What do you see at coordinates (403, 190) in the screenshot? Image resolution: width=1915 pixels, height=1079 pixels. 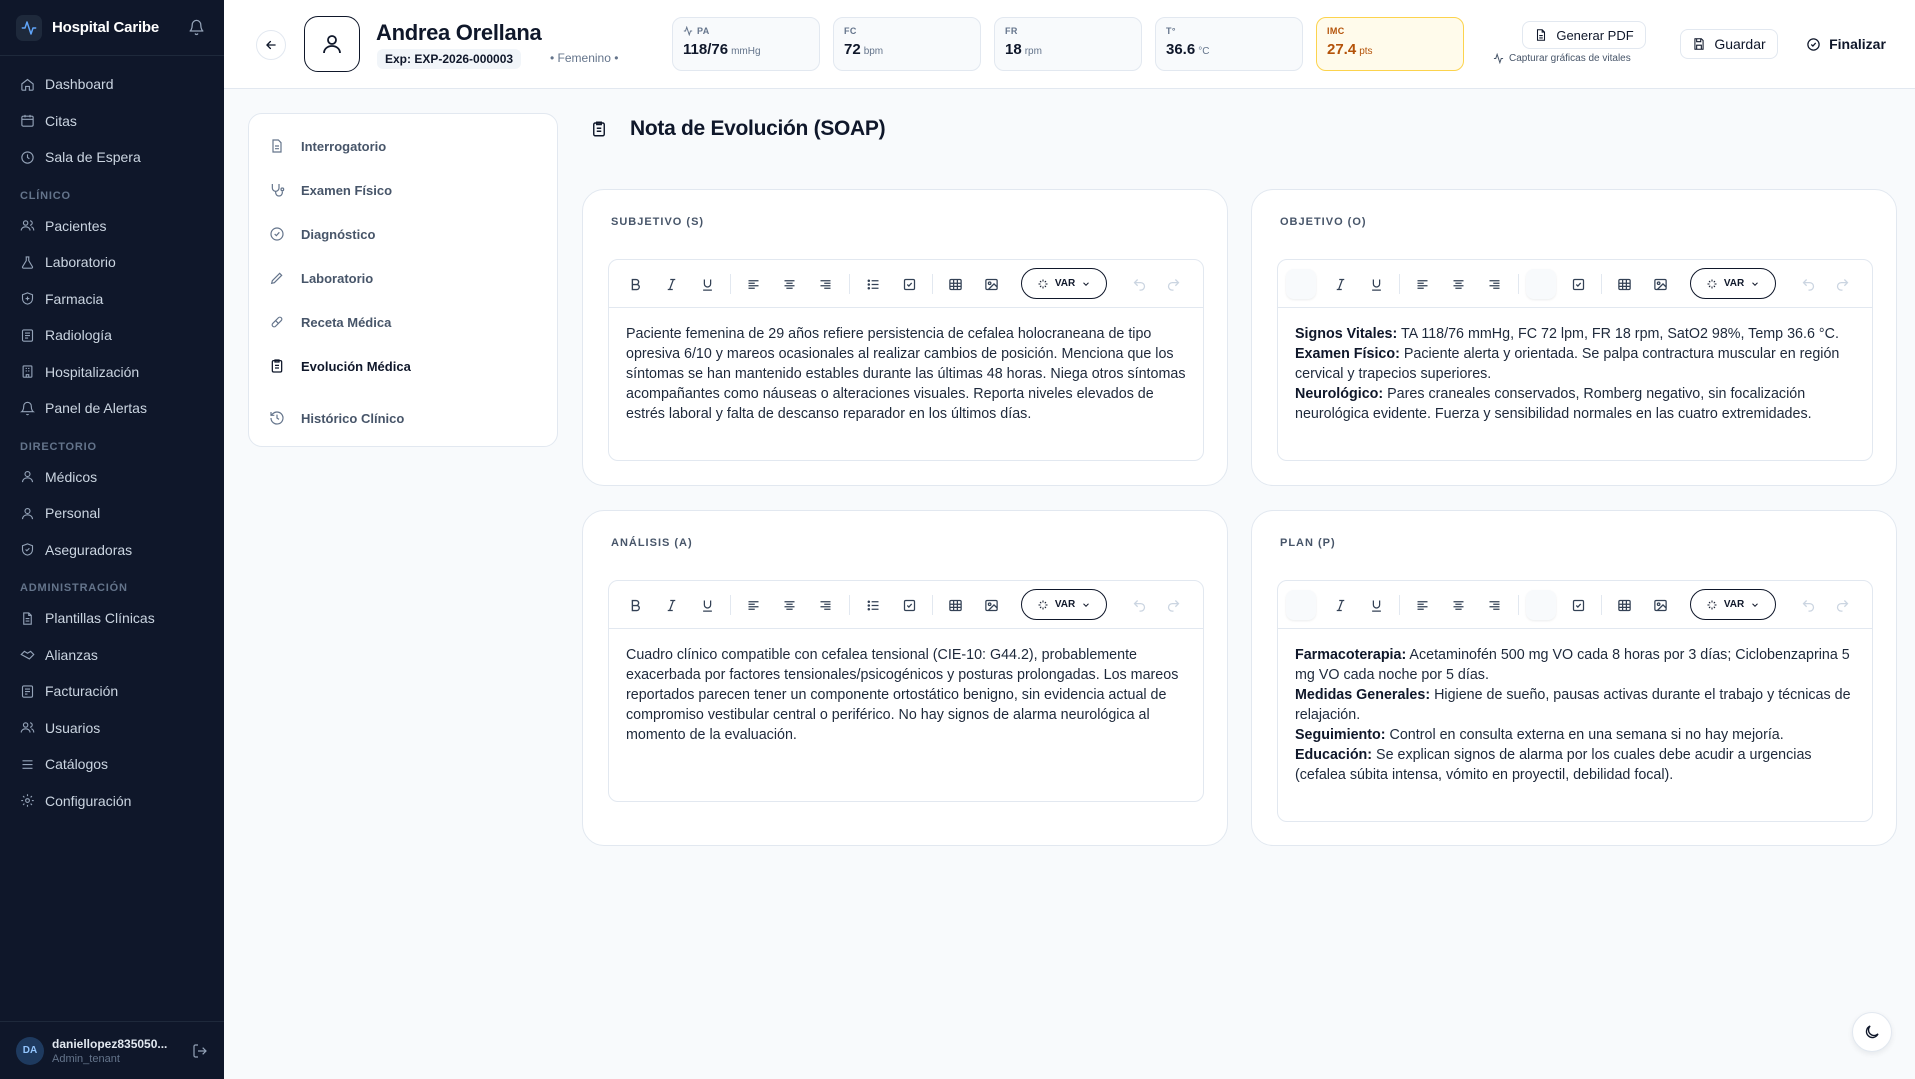 I see `sec-item-examen-fisico: Examen Físico` at bounding box center [403, 190].